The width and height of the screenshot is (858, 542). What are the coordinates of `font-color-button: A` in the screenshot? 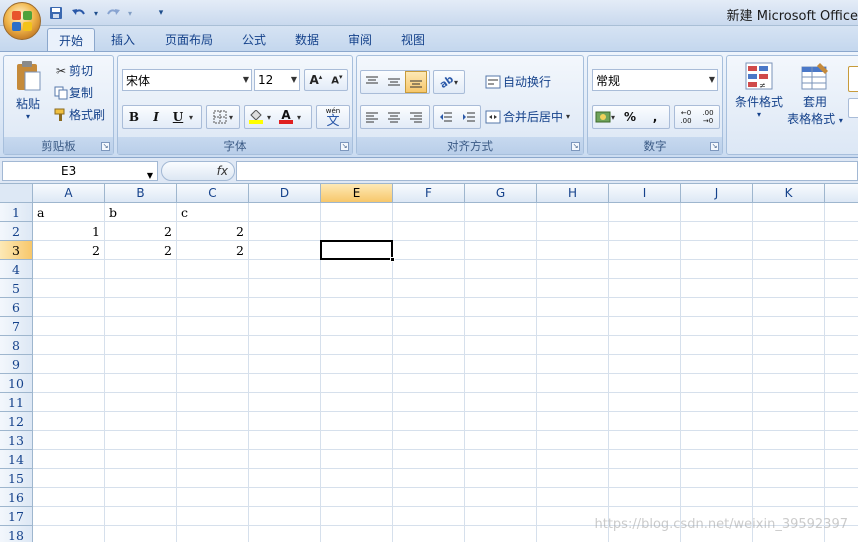 It's located at (286, 116).